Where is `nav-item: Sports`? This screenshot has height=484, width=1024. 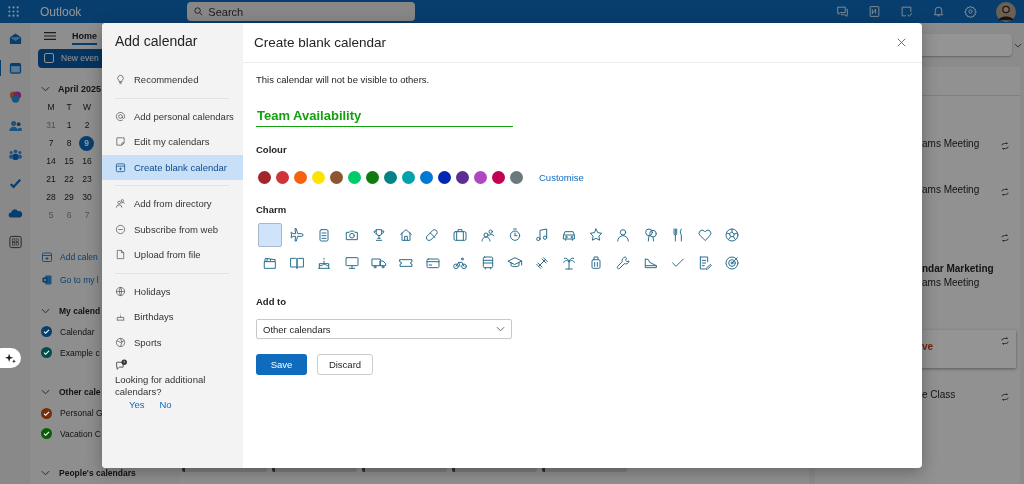 nav-item: Sports is located at coordinates (172, 342).